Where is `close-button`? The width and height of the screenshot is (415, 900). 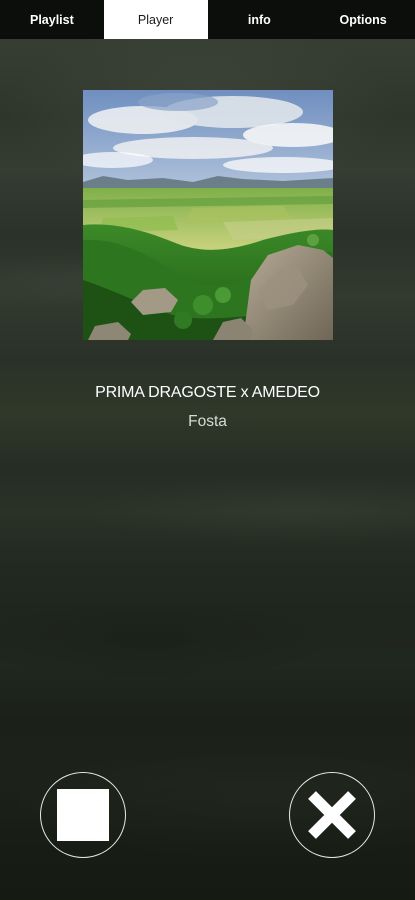 close-button is located at coordinates (332, 815).